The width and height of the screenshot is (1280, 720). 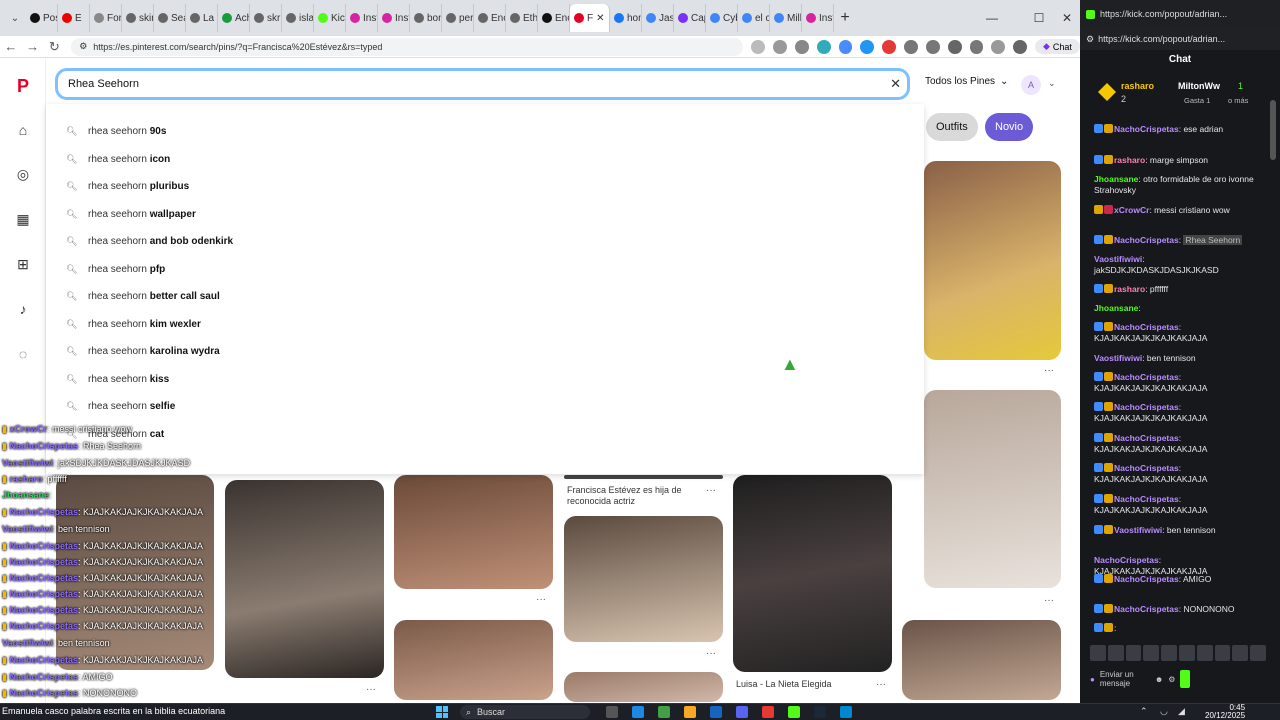 I want to click on pinterest-logo-icon: P, so click(x=23, y=86).